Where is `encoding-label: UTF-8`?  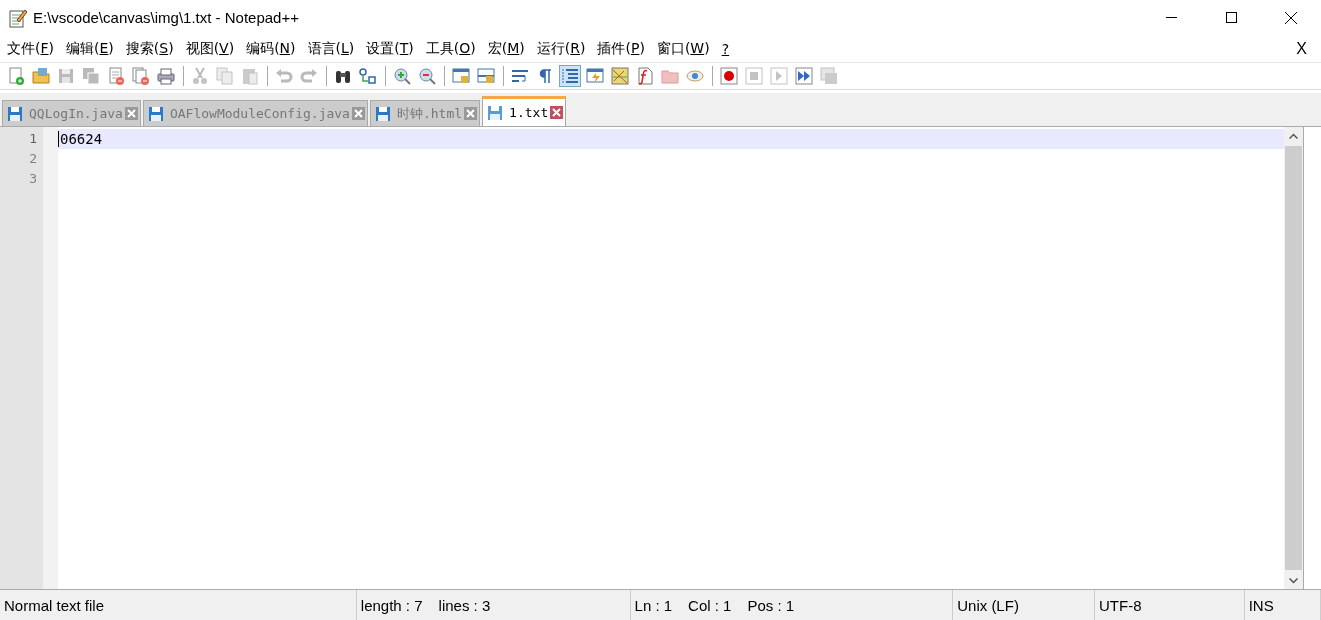 encoding-label: UTF-8 is located at coordinates (1120, 605).